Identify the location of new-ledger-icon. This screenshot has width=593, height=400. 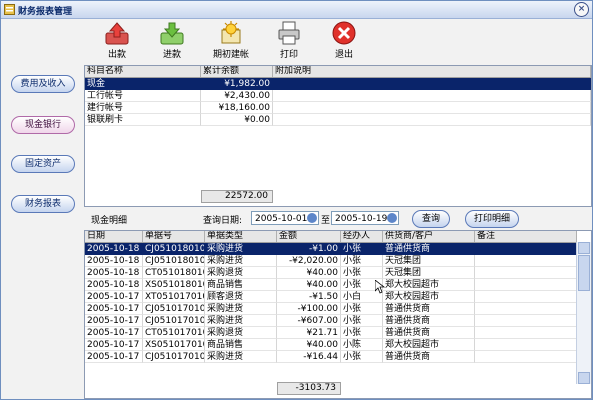
(231, 32).